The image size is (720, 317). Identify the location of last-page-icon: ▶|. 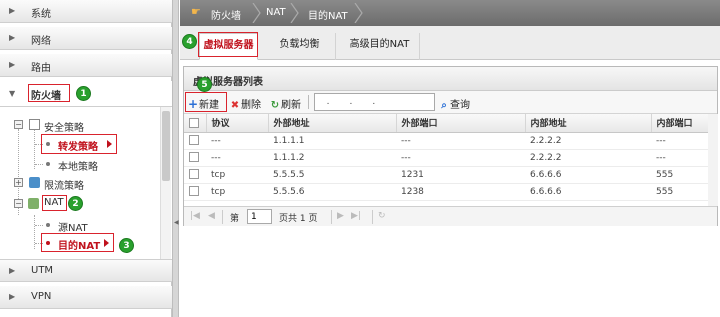
(356, 216).